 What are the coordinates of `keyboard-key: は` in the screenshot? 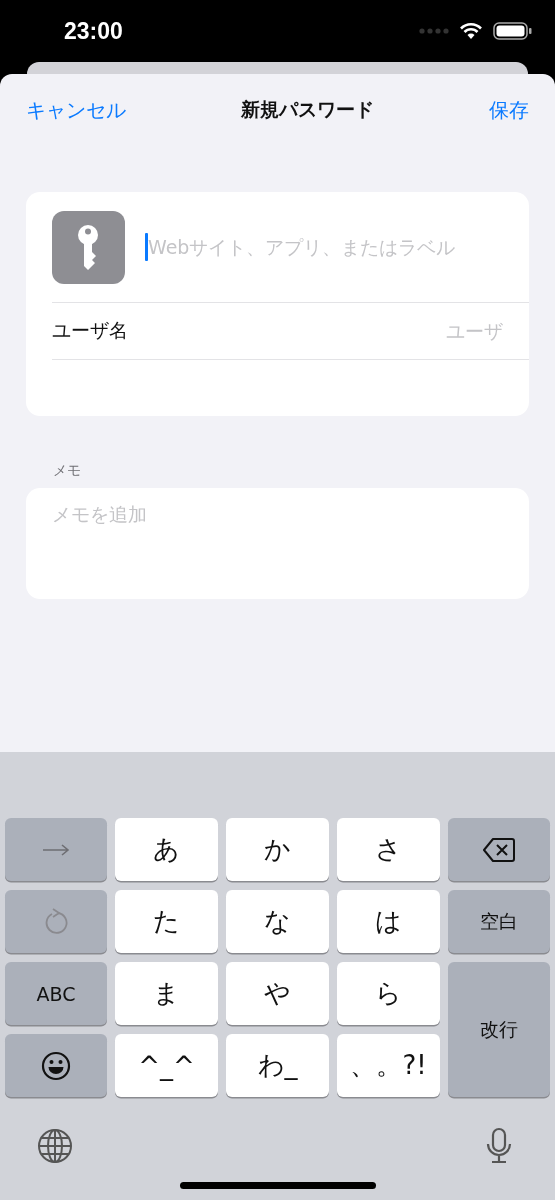 It's located at (388, 921).